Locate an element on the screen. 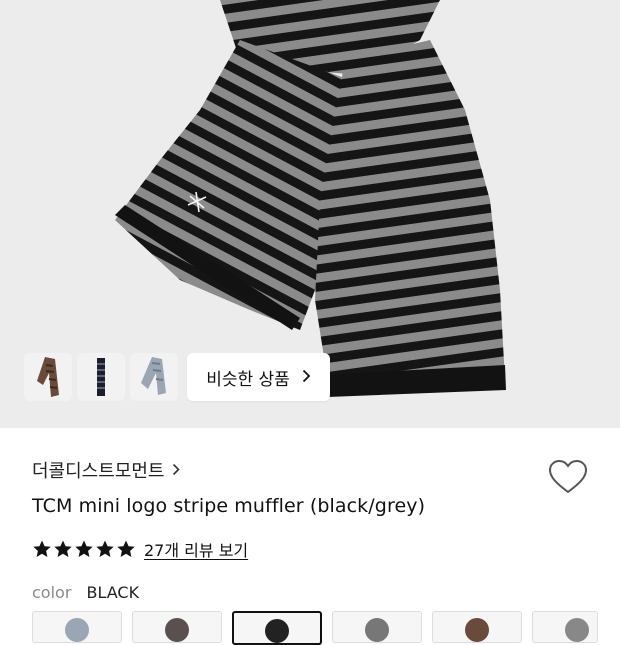  review-link: 27개 리뷰 보기 is located at coordinates (196, 549).